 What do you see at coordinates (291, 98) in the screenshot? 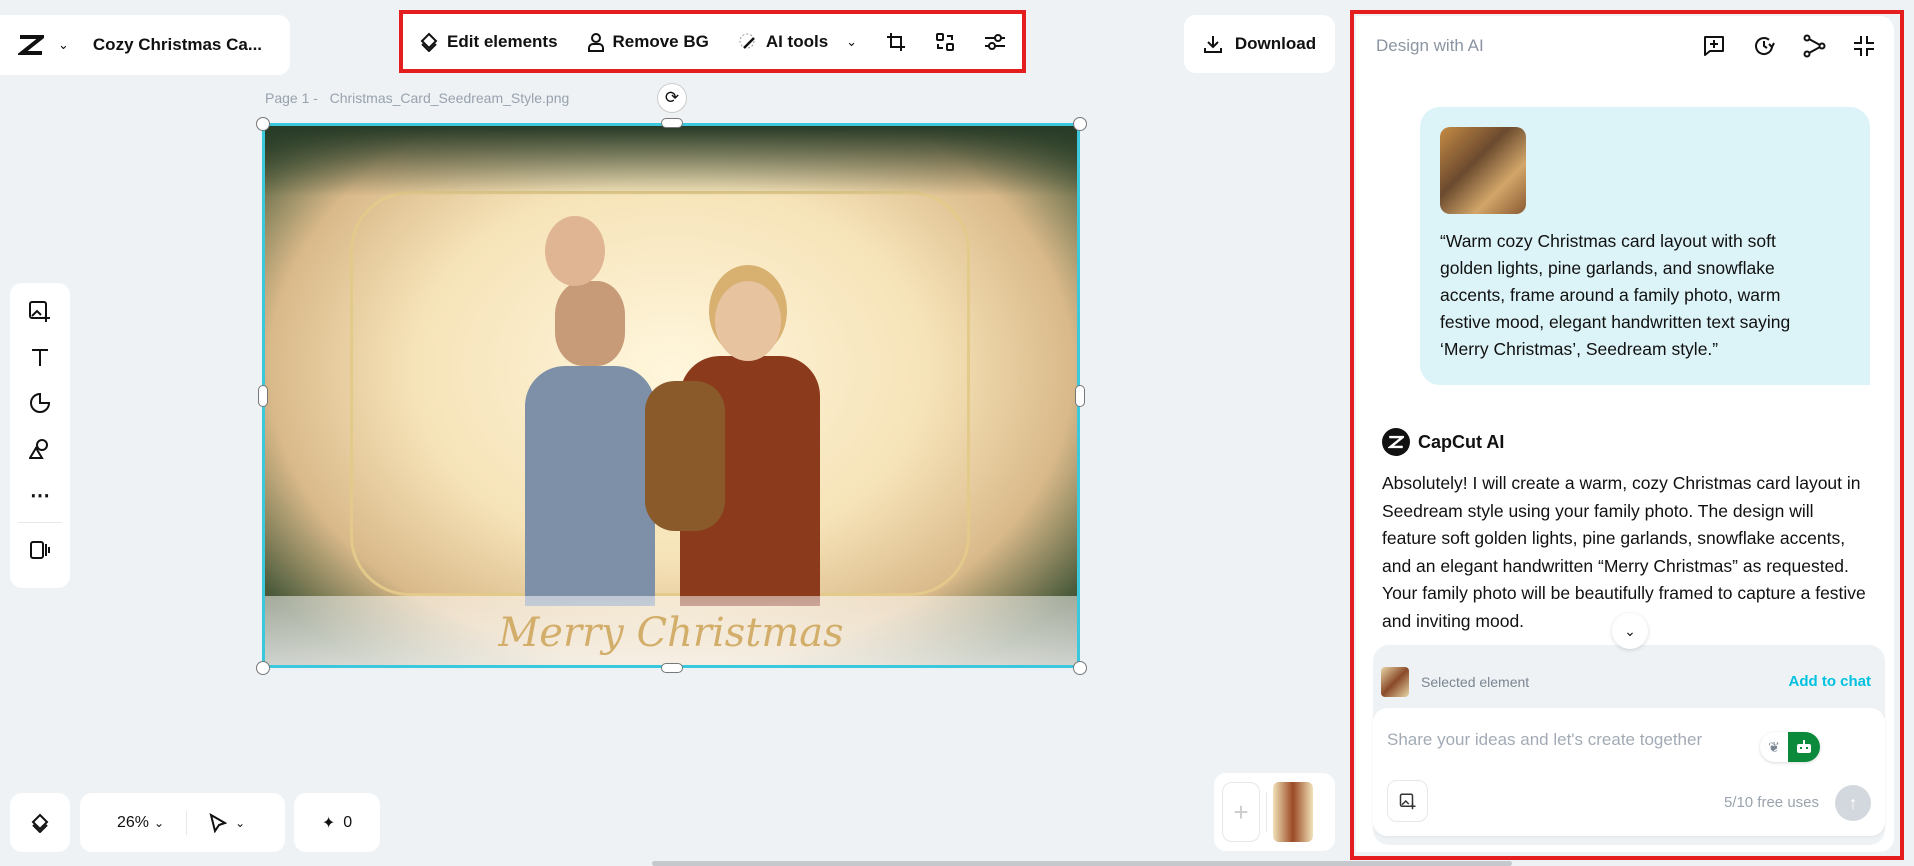
I see `page-number: Page 1 -` at bounding box center [291, 98].